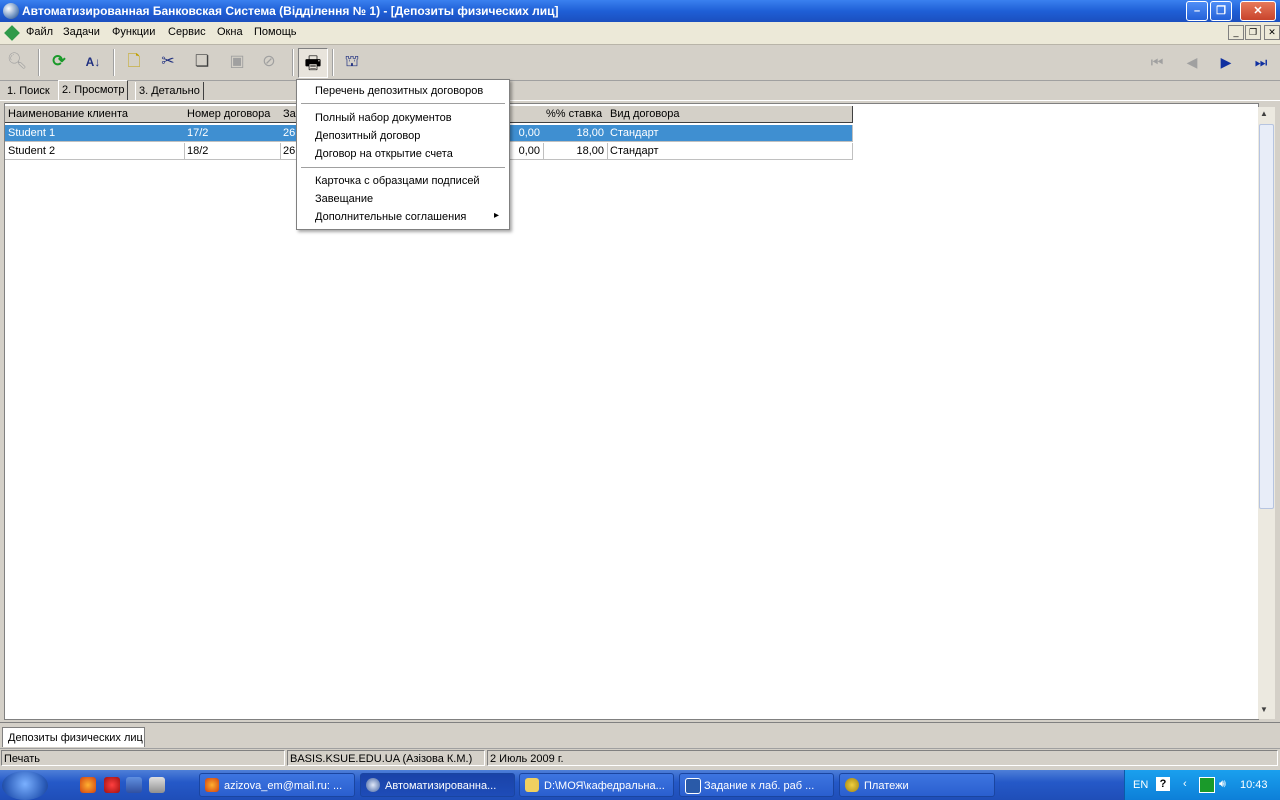 The width and height of the screenshot is (1280, 800). What do you see at coordinates (134, 62) in the screenshot?
I see `new-document-icon: 🗋︎` at bounding box center [134, 62].